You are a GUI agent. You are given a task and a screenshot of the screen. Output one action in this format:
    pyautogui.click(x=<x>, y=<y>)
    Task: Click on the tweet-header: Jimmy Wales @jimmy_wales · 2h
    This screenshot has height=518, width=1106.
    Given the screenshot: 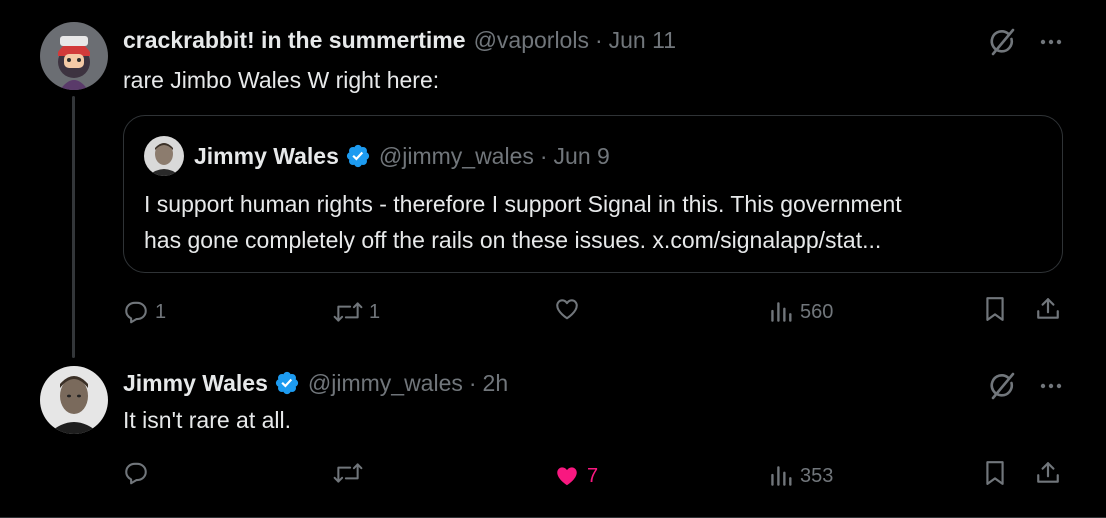 What is the action you would take?
    pyautogui.click(x=315, y=383)
    